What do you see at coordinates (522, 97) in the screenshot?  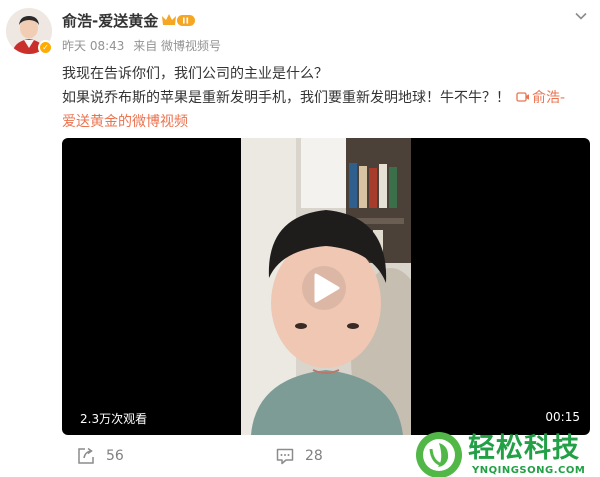 I see `video-link-icon` at bounding box center [522, 97].